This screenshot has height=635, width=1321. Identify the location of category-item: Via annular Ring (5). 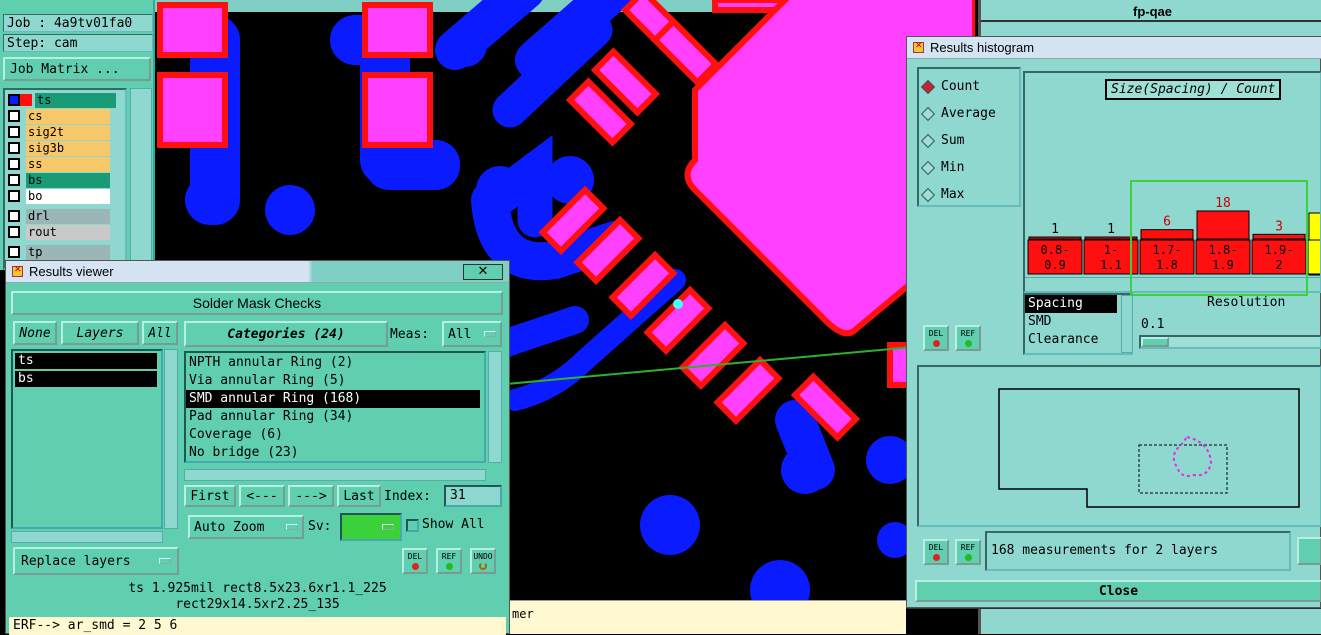
(335, 381).